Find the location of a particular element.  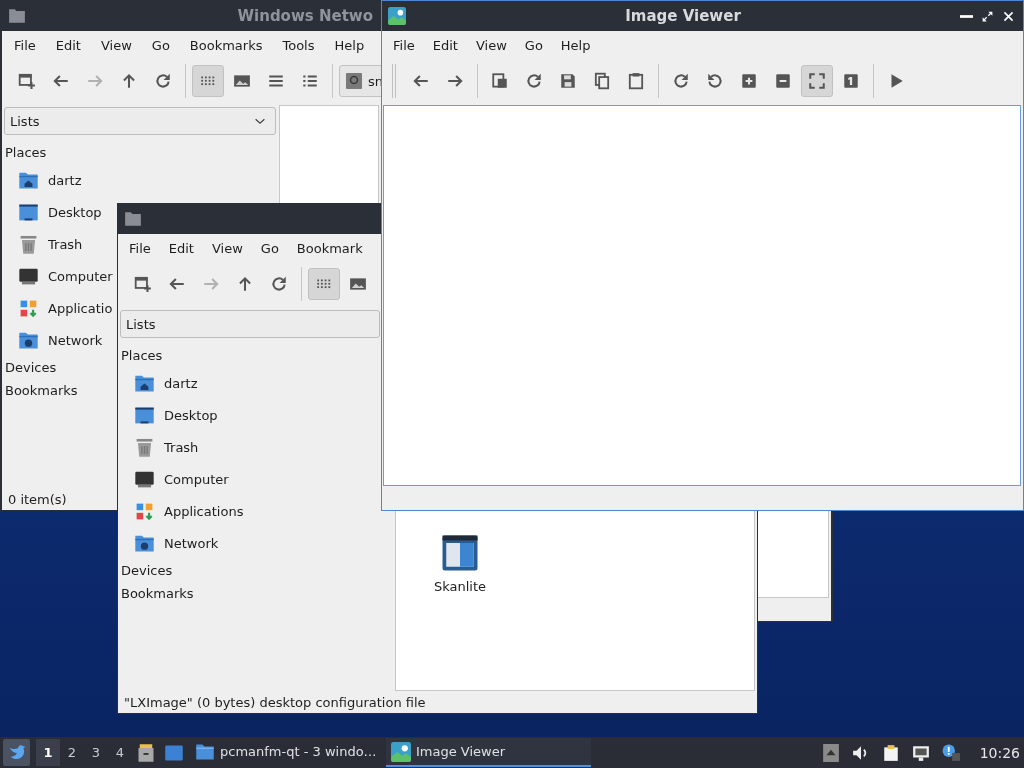

maximize-button is located at coordinates (987, 16).